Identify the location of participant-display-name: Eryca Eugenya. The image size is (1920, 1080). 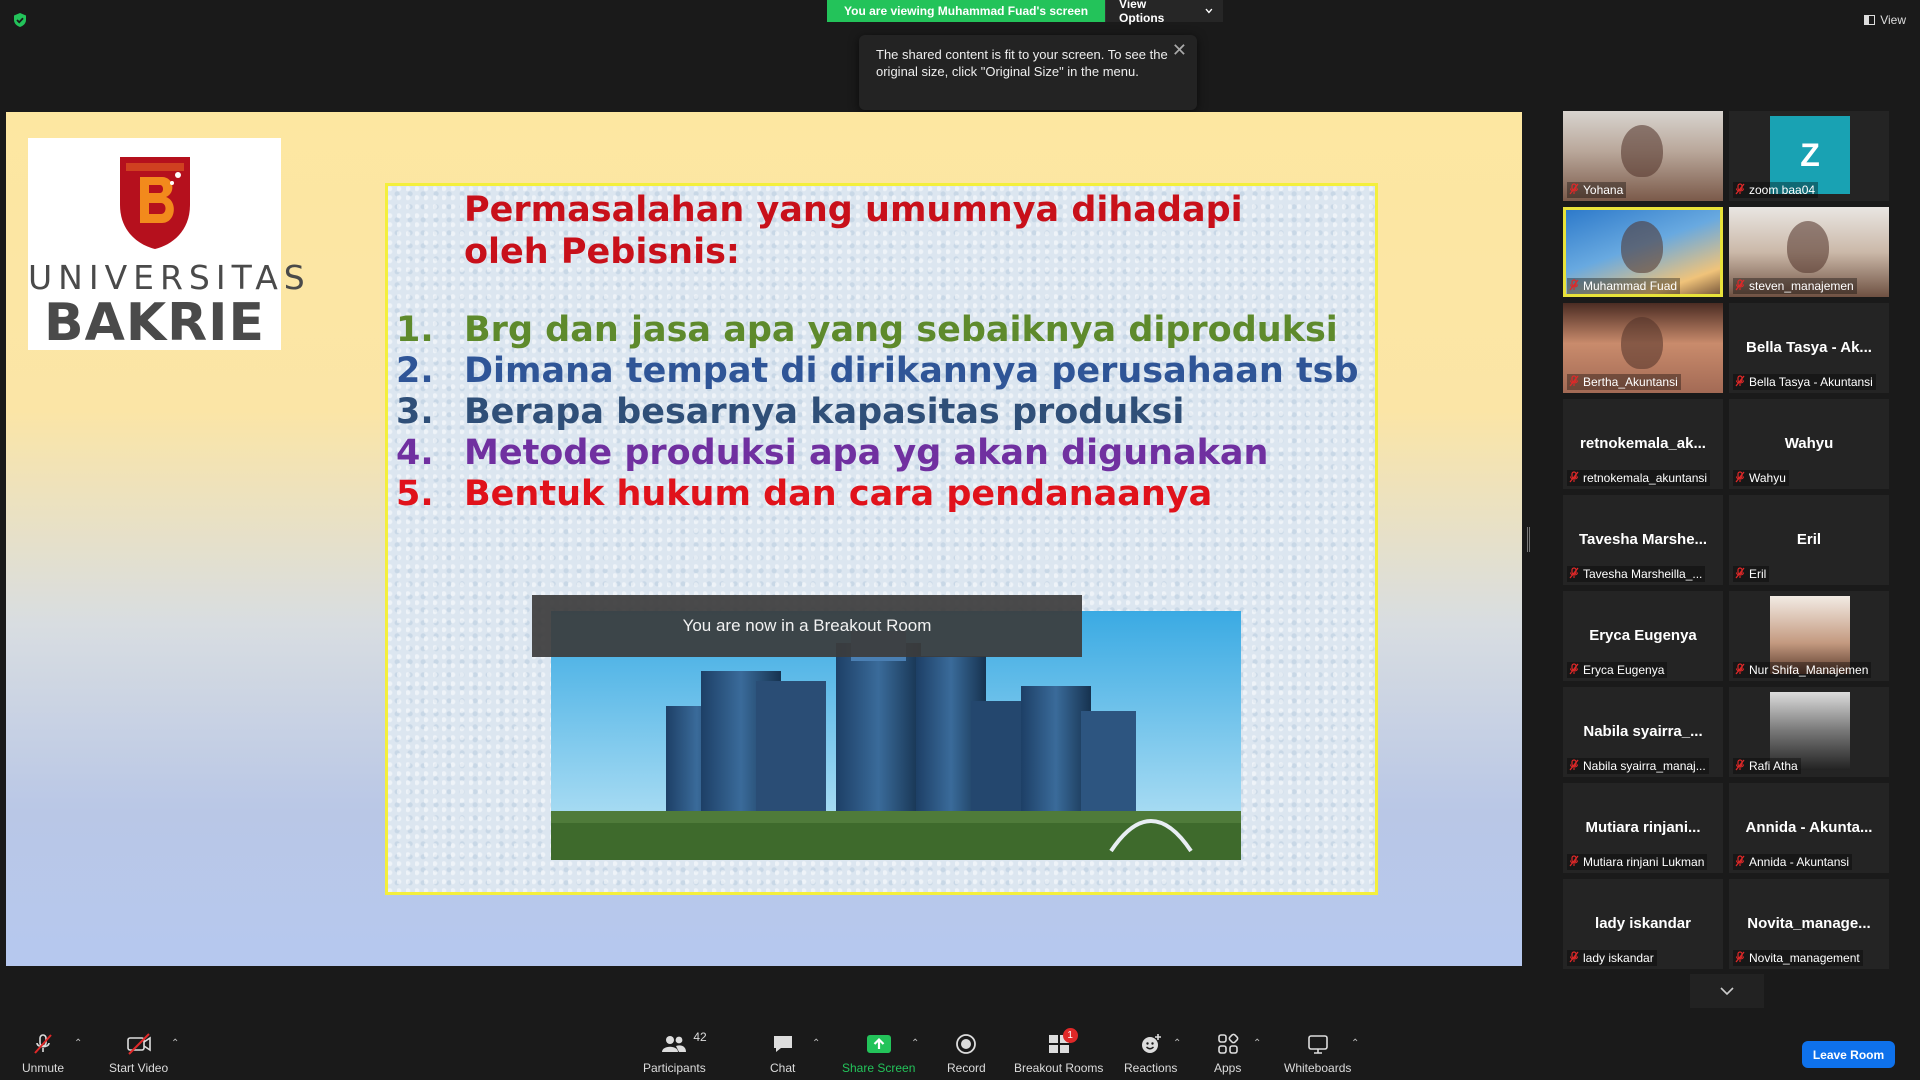
(1643, 635).